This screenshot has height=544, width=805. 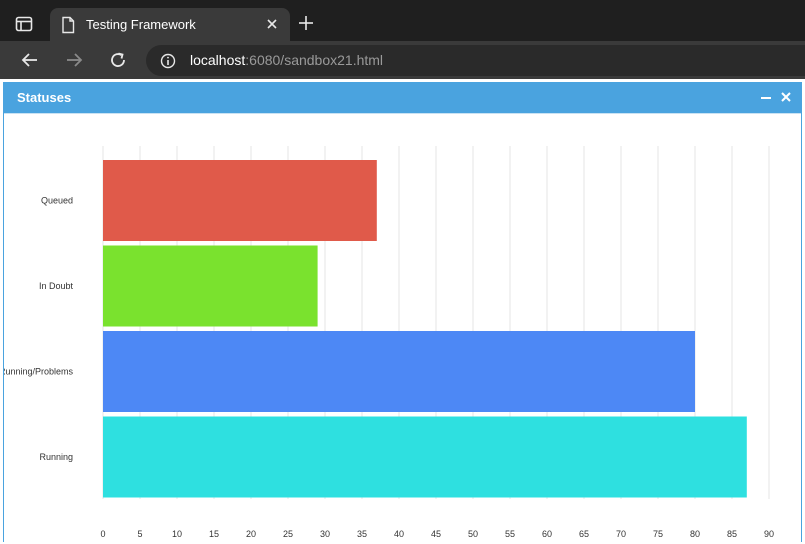 What do you see at coordinates (141, 24) in the screenshot?
I see `tab-title: Testing Framework` at bounding box center [141, 24].